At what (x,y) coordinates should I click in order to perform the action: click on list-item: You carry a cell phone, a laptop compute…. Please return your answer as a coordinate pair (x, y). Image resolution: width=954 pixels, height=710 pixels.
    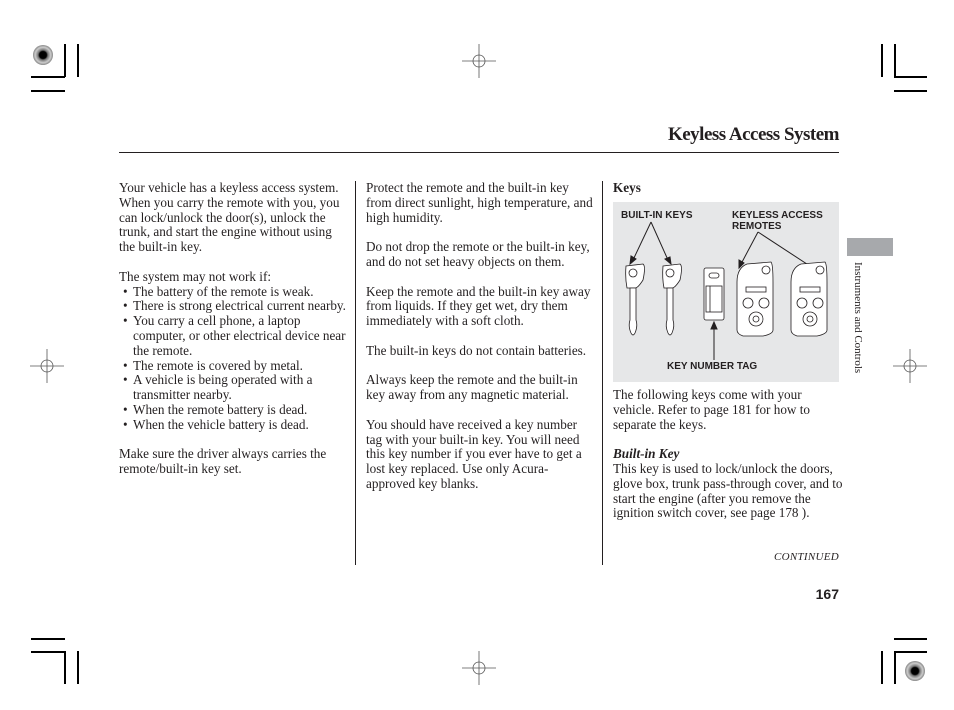
    Looking at the image, I should click on (235, 335).